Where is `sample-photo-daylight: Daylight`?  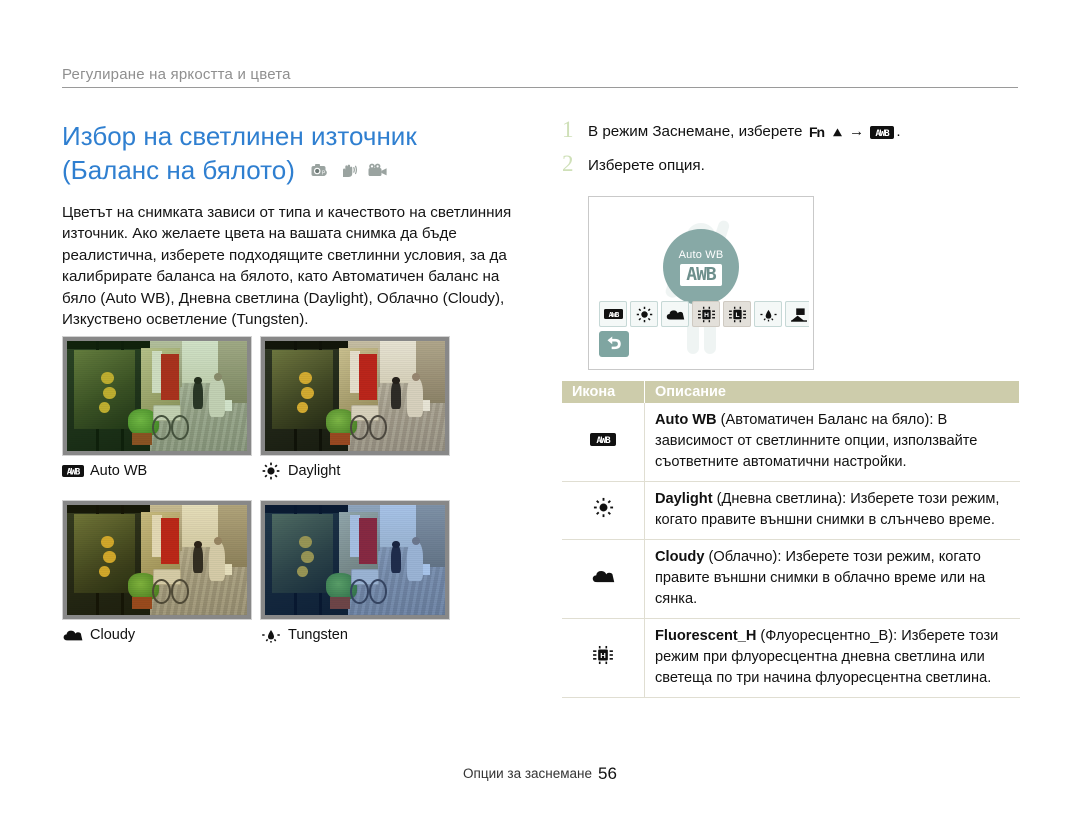 sample-photo-daylight: Daylight is located at coordinates (355, 408).